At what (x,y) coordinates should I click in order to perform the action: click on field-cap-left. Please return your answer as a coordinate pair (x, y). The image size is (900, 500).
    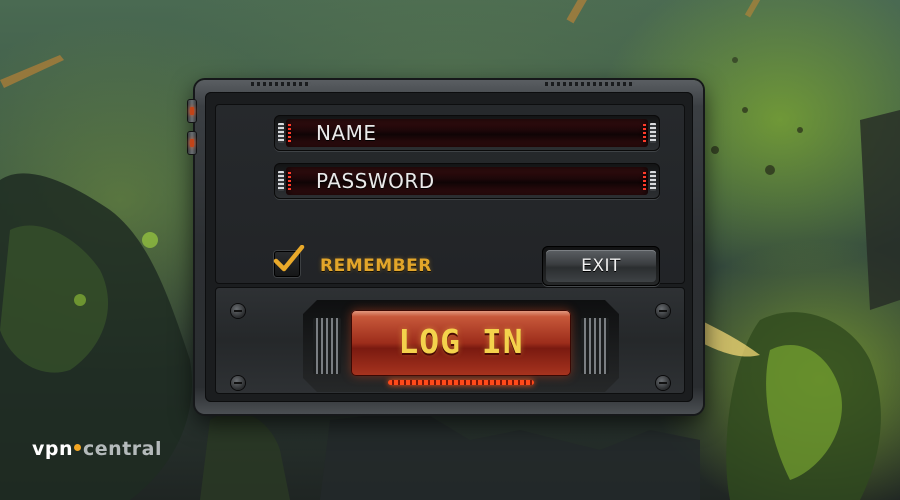
    Looking at the image, I should click on (281, 133).